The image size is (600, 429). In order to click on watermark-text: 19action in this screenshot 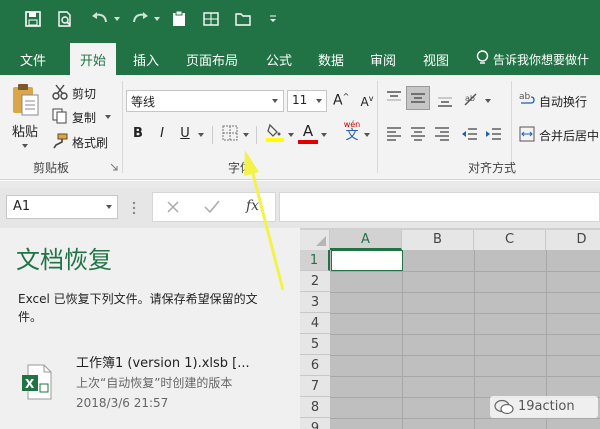, I will do `click(546, 406)`.